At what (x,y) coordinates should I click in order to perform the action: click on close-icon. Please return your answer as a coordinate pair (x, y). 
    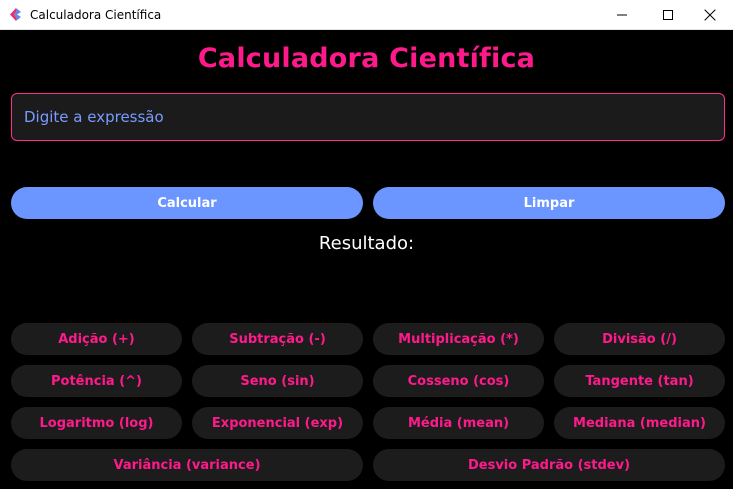
    Looking at the image, I should click on (710, 15).